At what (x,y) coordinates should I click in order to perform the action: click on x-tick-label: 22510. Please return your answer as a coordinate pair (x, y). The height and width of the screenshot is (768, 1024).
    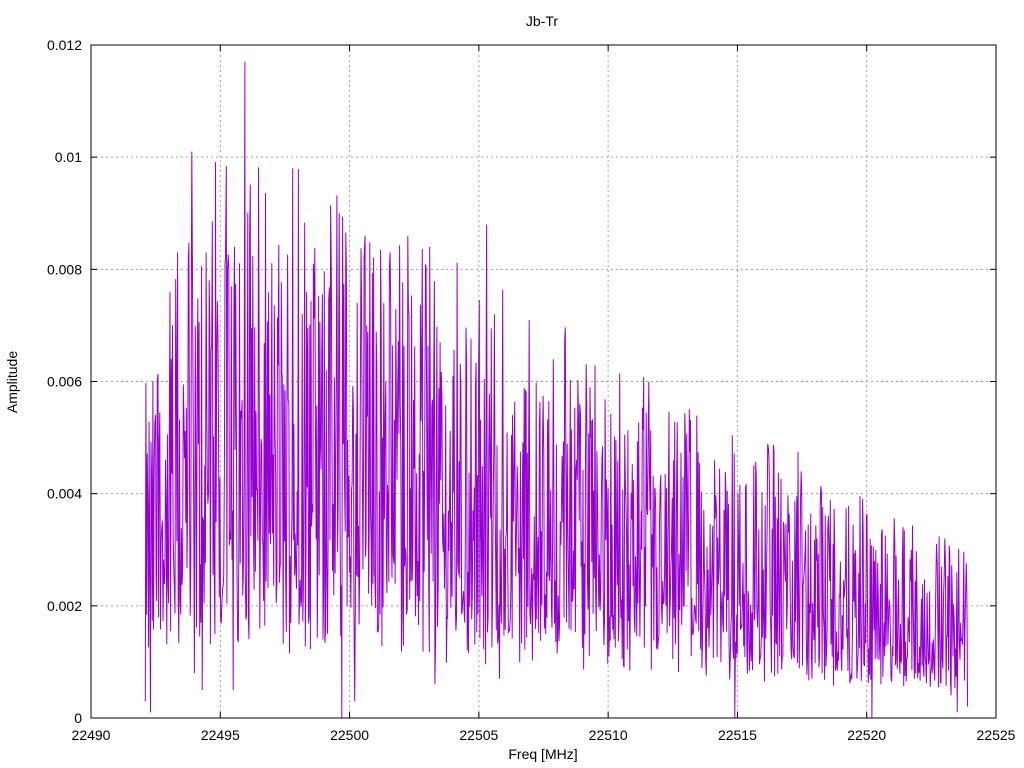
    Looking at the image, I should click on (608, 735).